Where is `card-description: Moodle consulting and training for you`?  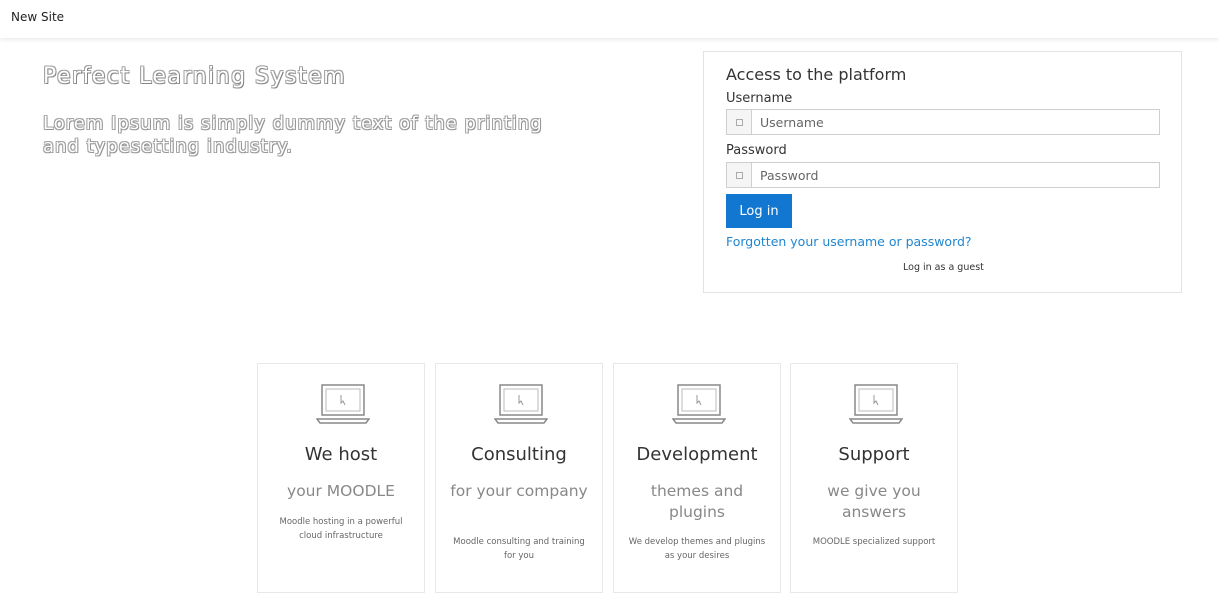 card-description: Moodle consulting and training for you is located at coordinates (519, 549).